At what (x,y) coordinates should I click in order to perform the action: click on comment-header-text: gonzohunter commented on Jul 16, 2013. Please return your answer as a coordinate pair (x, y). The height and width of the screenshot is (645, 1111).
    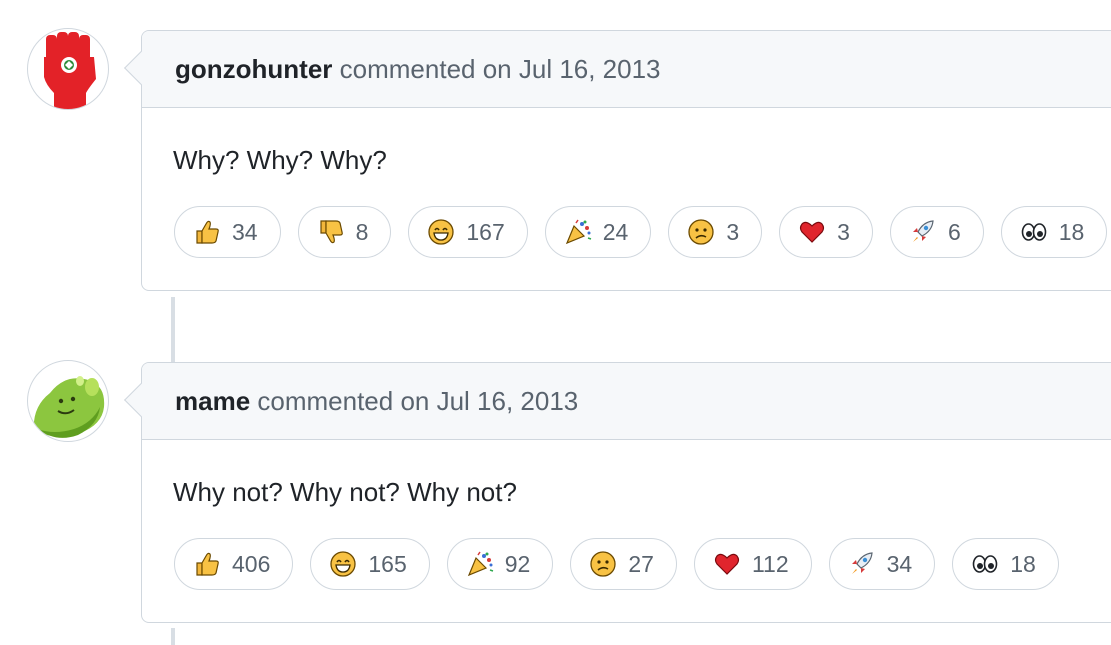
    Looking at the image, I should click on (418, 69).